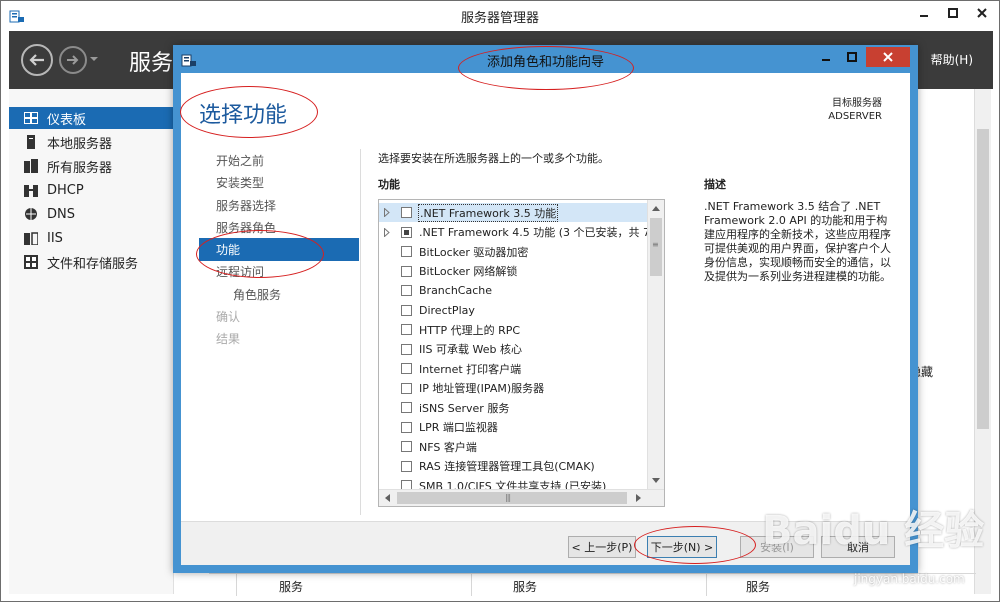 Image resolution: width=1000 pixels, height=602 pixels. What do you see at coordinates (953, 13) in the screenshot?
I see `outer-maximize-button` at bounding box center [953, 13].